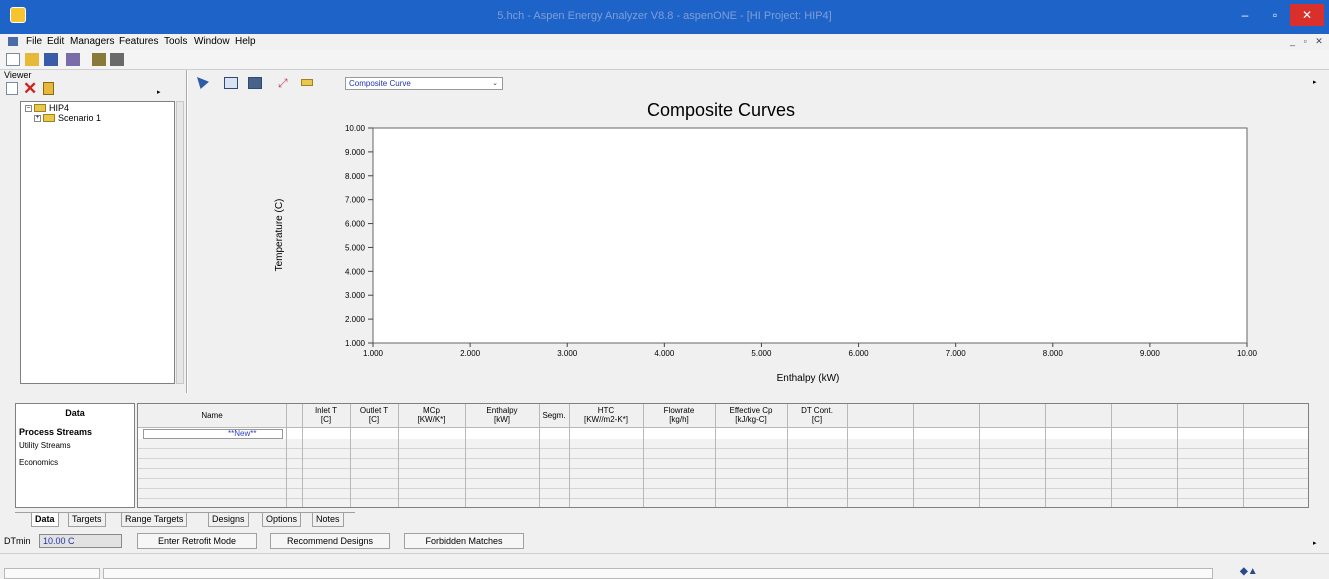 The image size is (1329, 579). Describe the element at coordinates (679, 419) in the screenshot. I see `column-header-unit: [kg/h]` at that location.